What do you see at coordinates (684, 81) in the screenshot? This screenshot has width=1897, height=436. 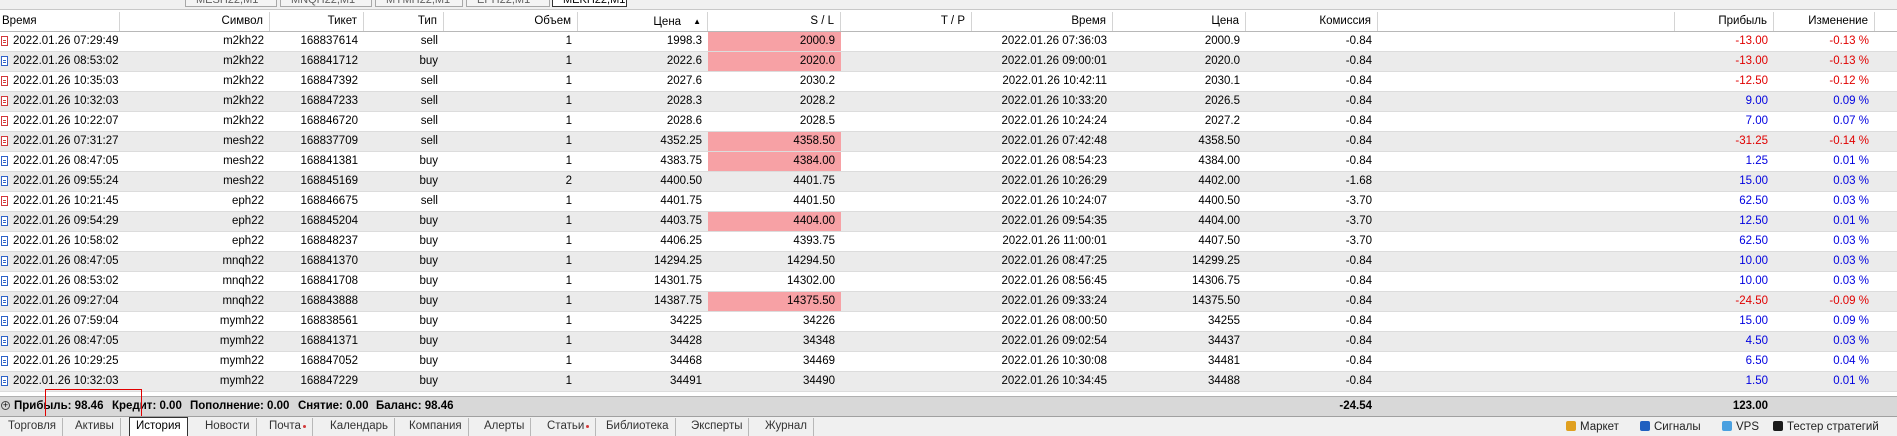 I see `deal-price: 2027.6` at bounding box center [684, 81].